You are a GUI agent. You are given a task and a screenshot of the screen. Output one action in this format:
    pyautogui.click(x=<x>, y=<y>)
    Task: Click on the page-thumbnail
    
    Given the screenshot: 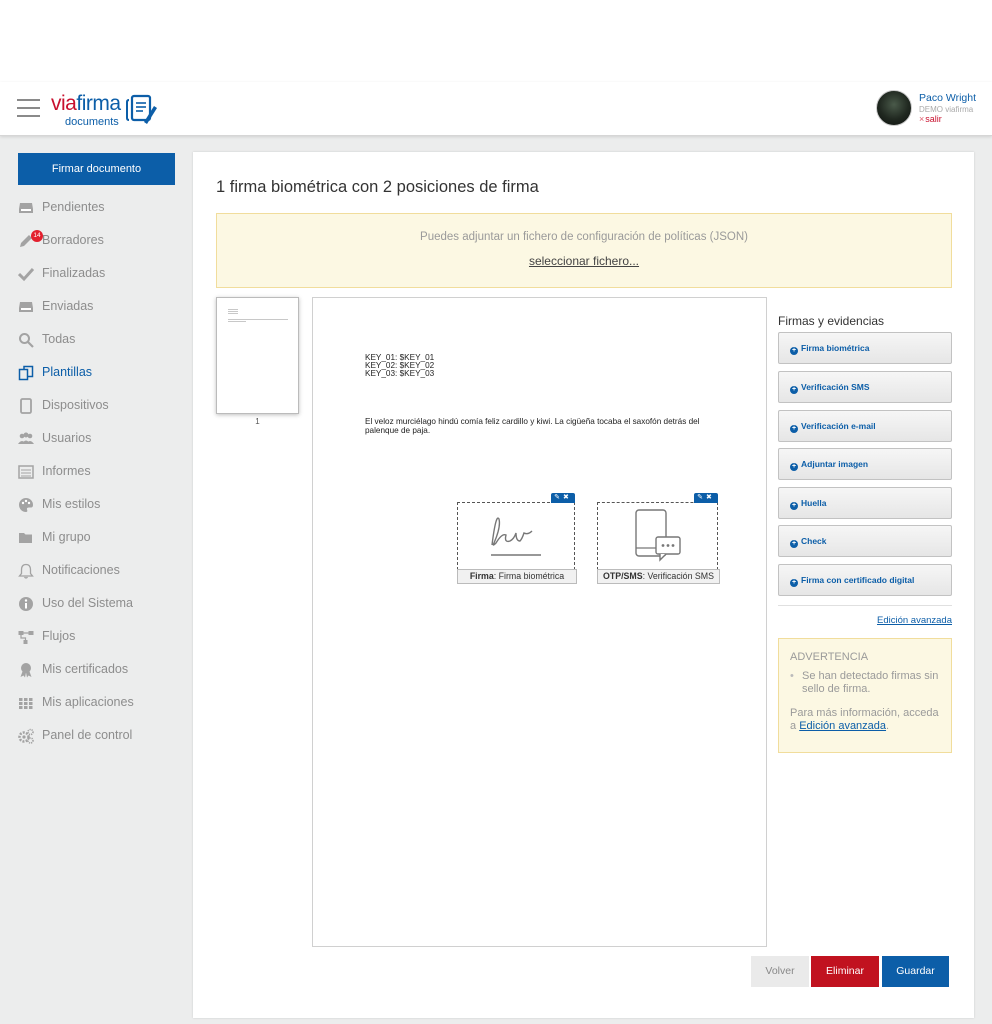 What is the action you would take?
    pyautogui.click(x=257, y=355)
    